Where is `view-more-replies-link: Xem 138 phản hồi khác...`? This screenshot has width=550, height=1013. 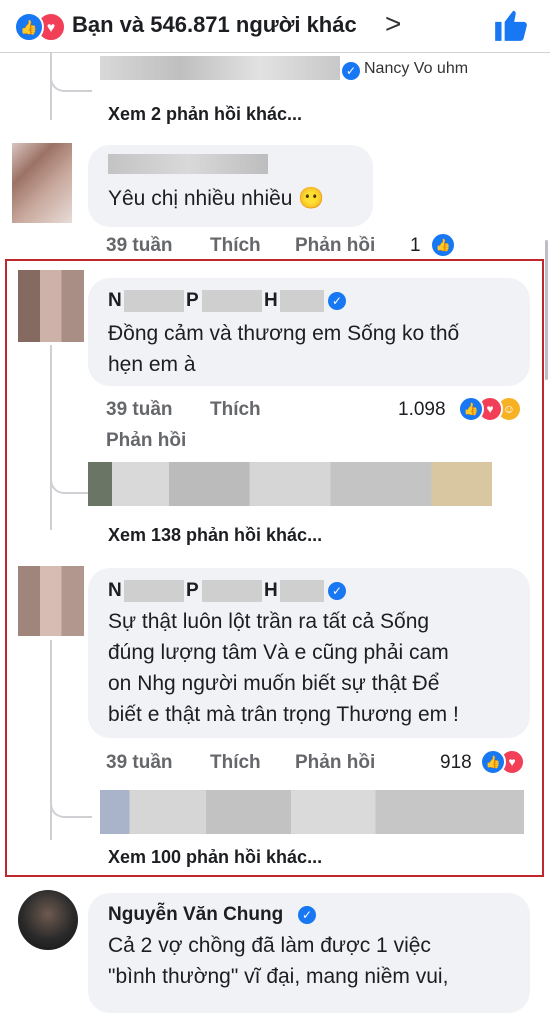 view-more-replies-link: Xem 138 phản hồi khác... is located at coordinates (215, 535).